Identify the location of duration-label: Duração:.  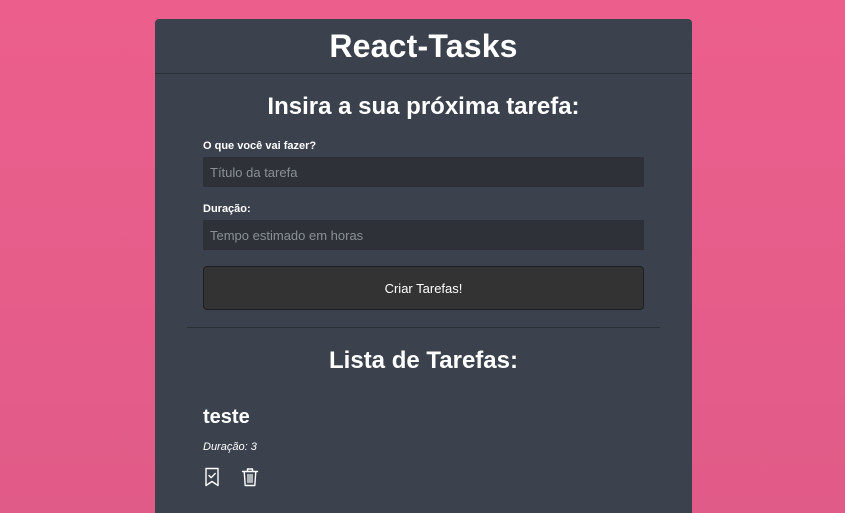
(227, 209).